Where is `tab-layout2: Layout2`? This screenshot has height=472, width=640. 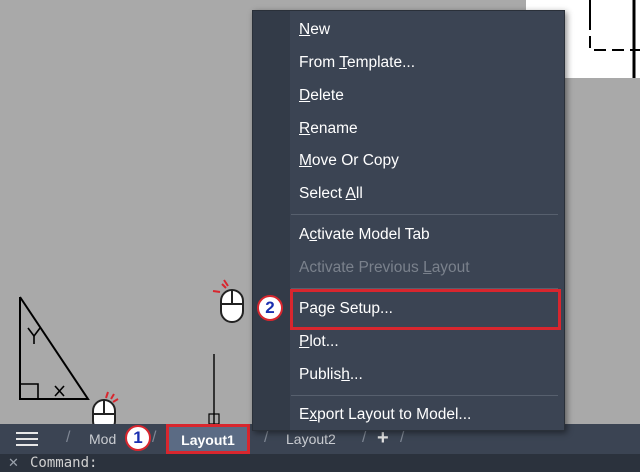
tab-layout2: Layout2 is located at coordinates (311, 439).